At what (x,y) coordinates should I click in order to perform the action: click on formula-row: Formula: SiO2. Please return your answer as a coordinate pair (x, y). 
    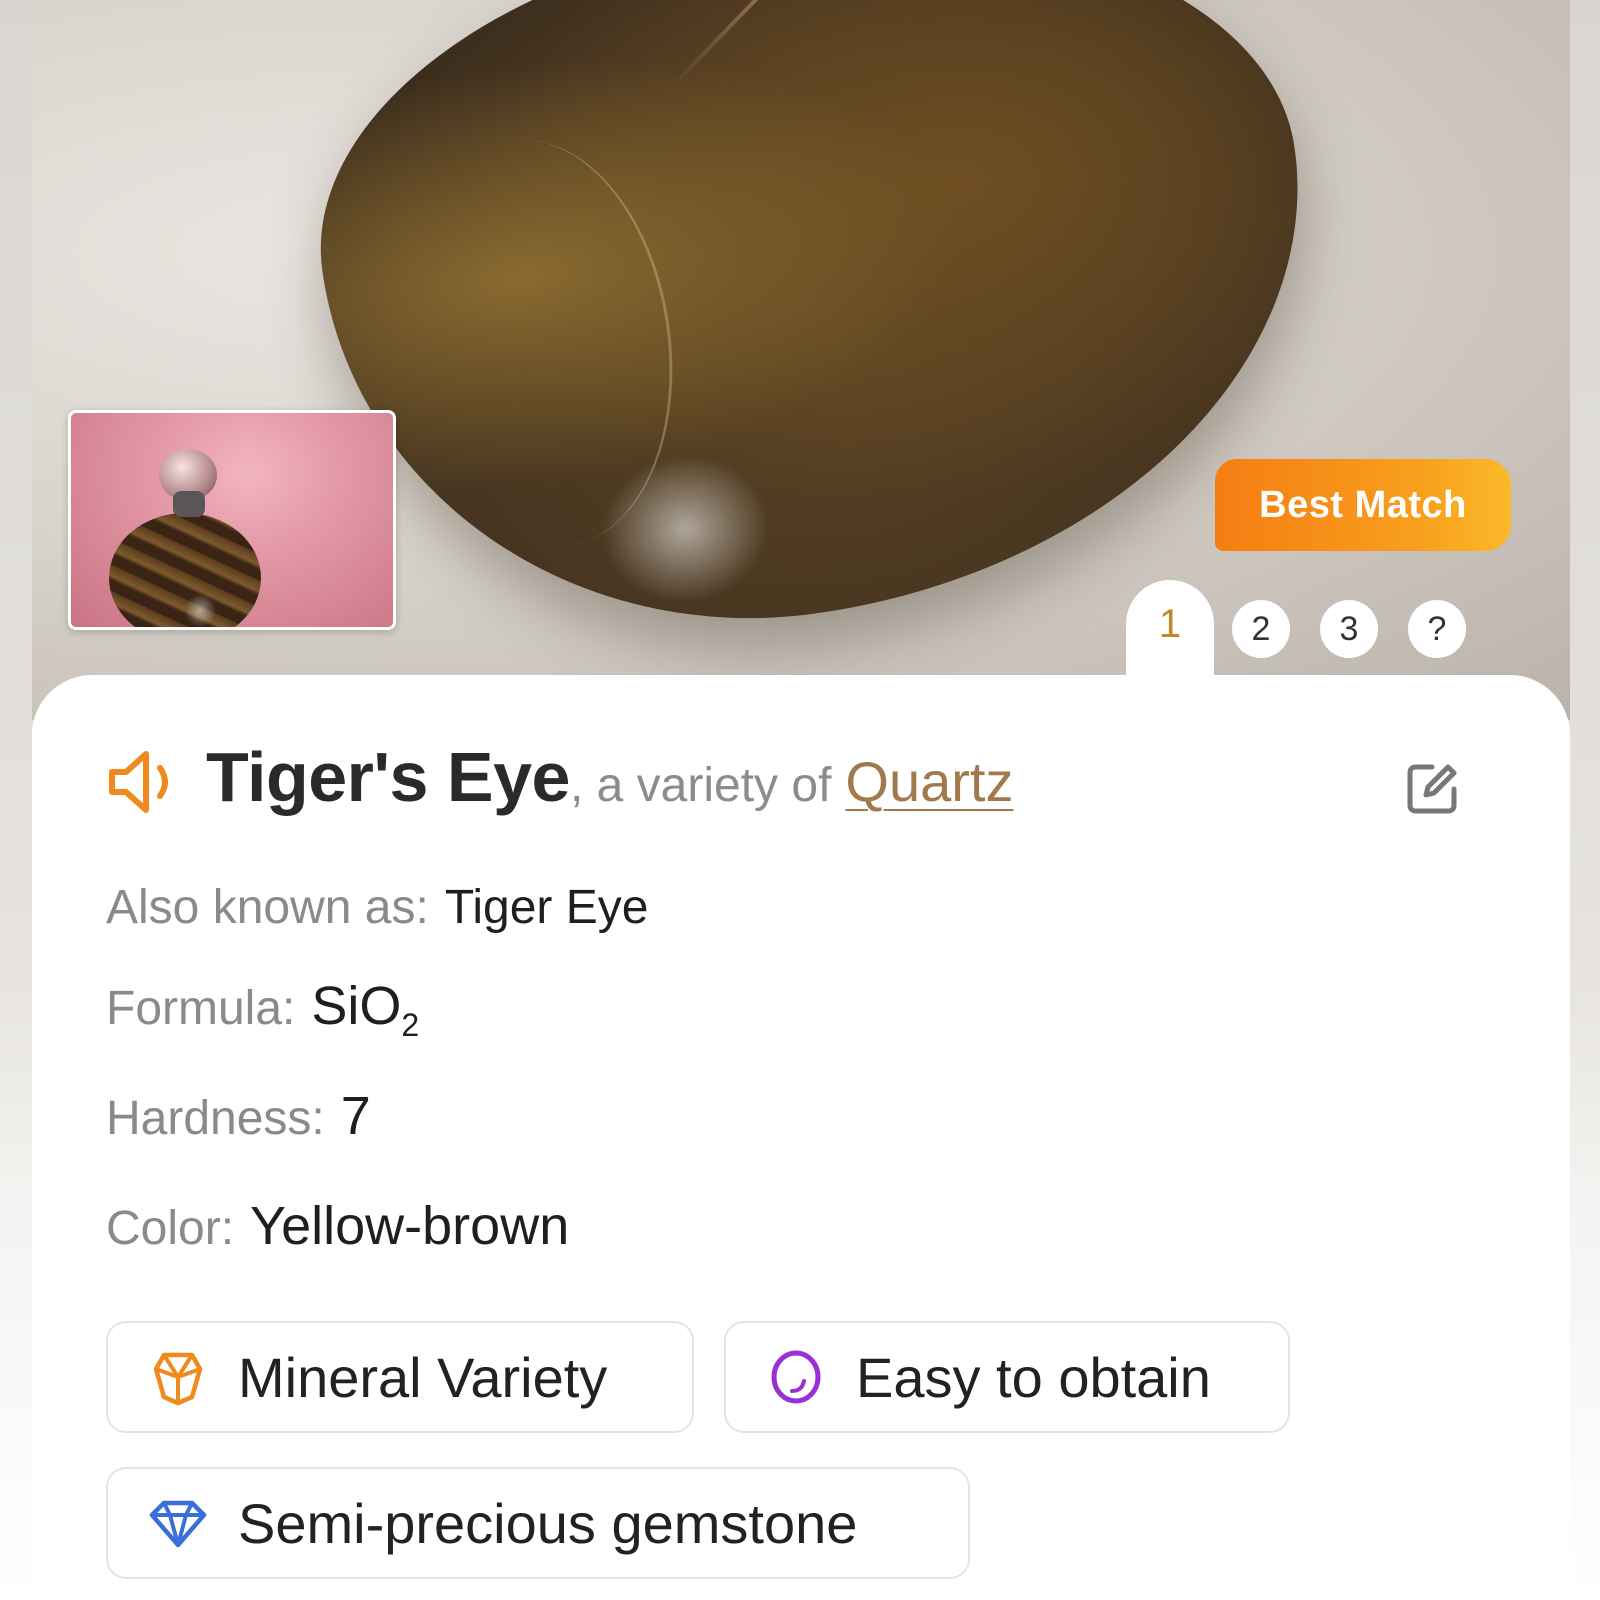
    Looking at the image, I should click on (262, 1009).